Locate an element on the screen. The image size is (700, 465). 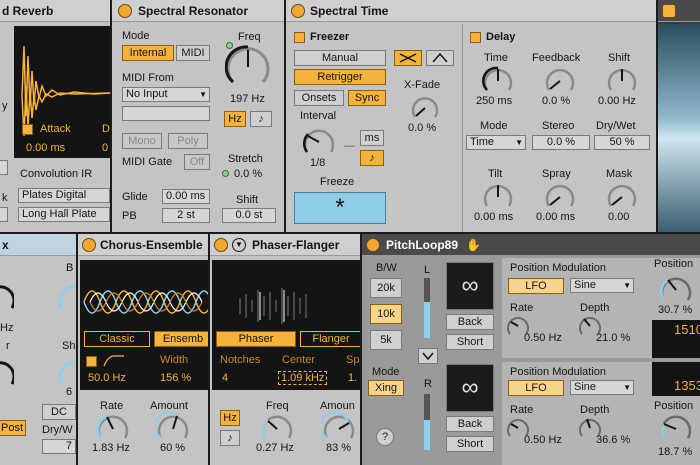
position-value-1: 30.7 % is located at coordinates (675, 310).